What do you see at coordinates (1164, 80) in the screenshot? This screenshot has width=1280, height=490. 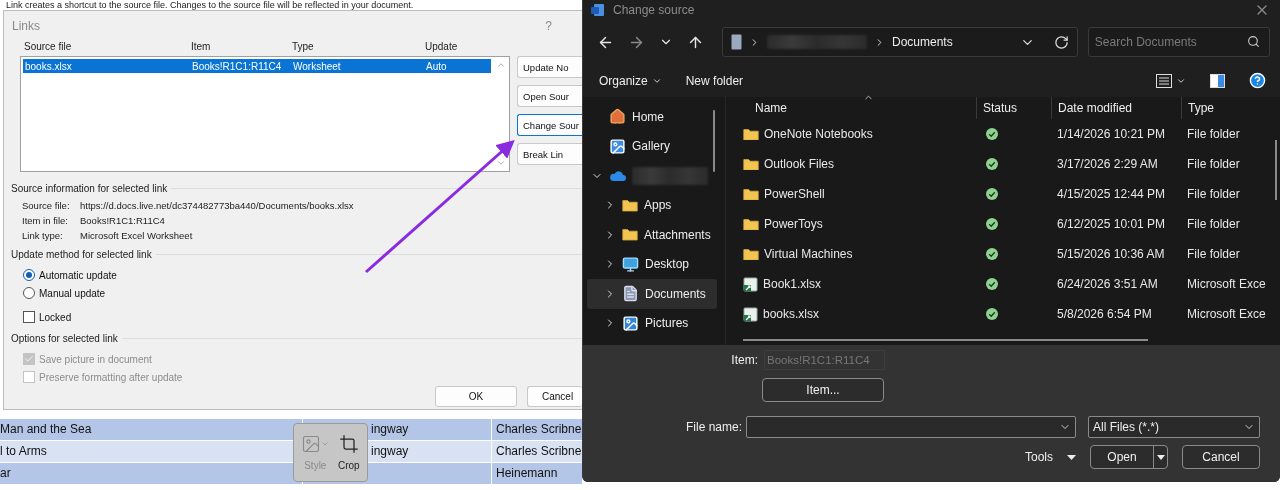 I see `list-view-icon` at bounding box center [1164, 80].